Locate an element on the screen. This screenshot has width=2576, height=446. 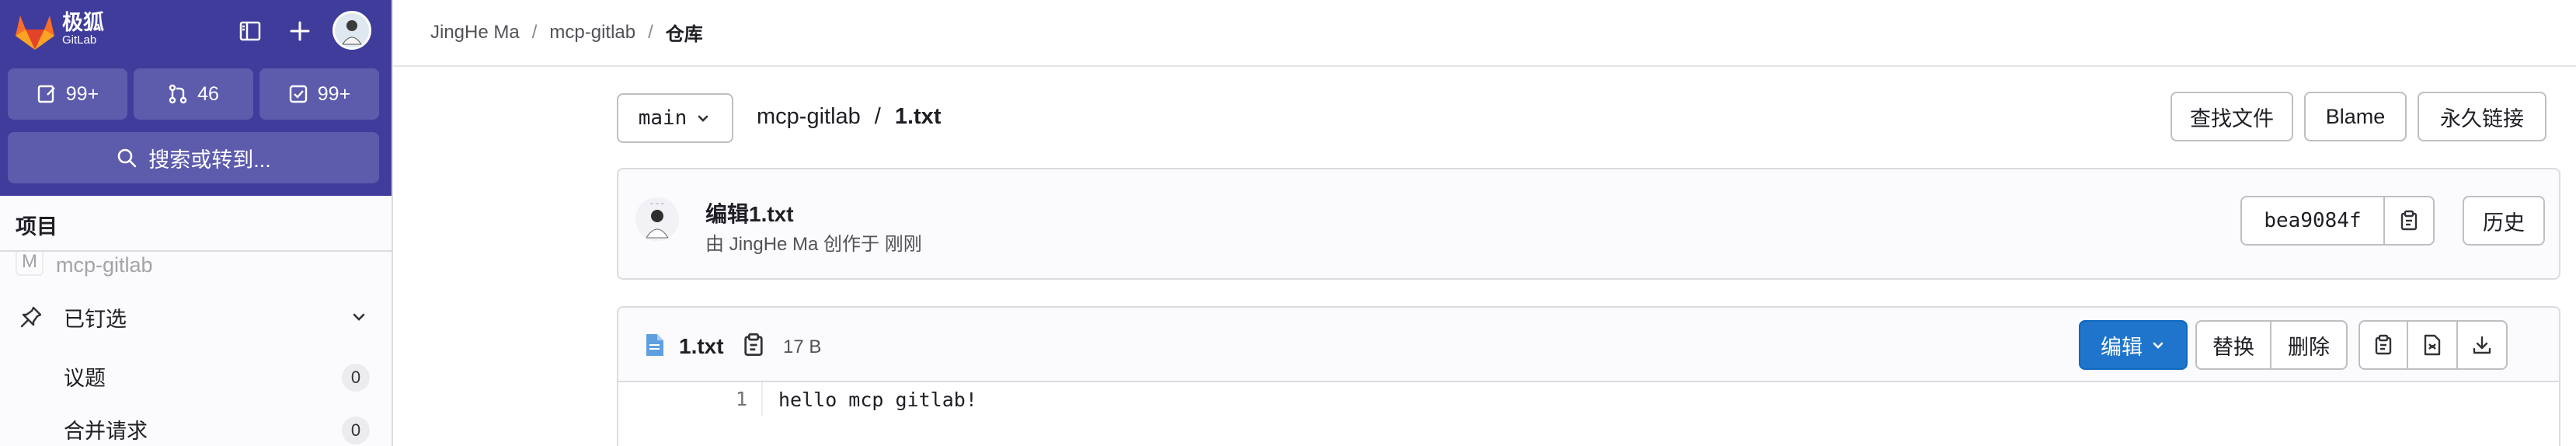
path-project: mcp-gitlab is located at coordinates (809, 117).